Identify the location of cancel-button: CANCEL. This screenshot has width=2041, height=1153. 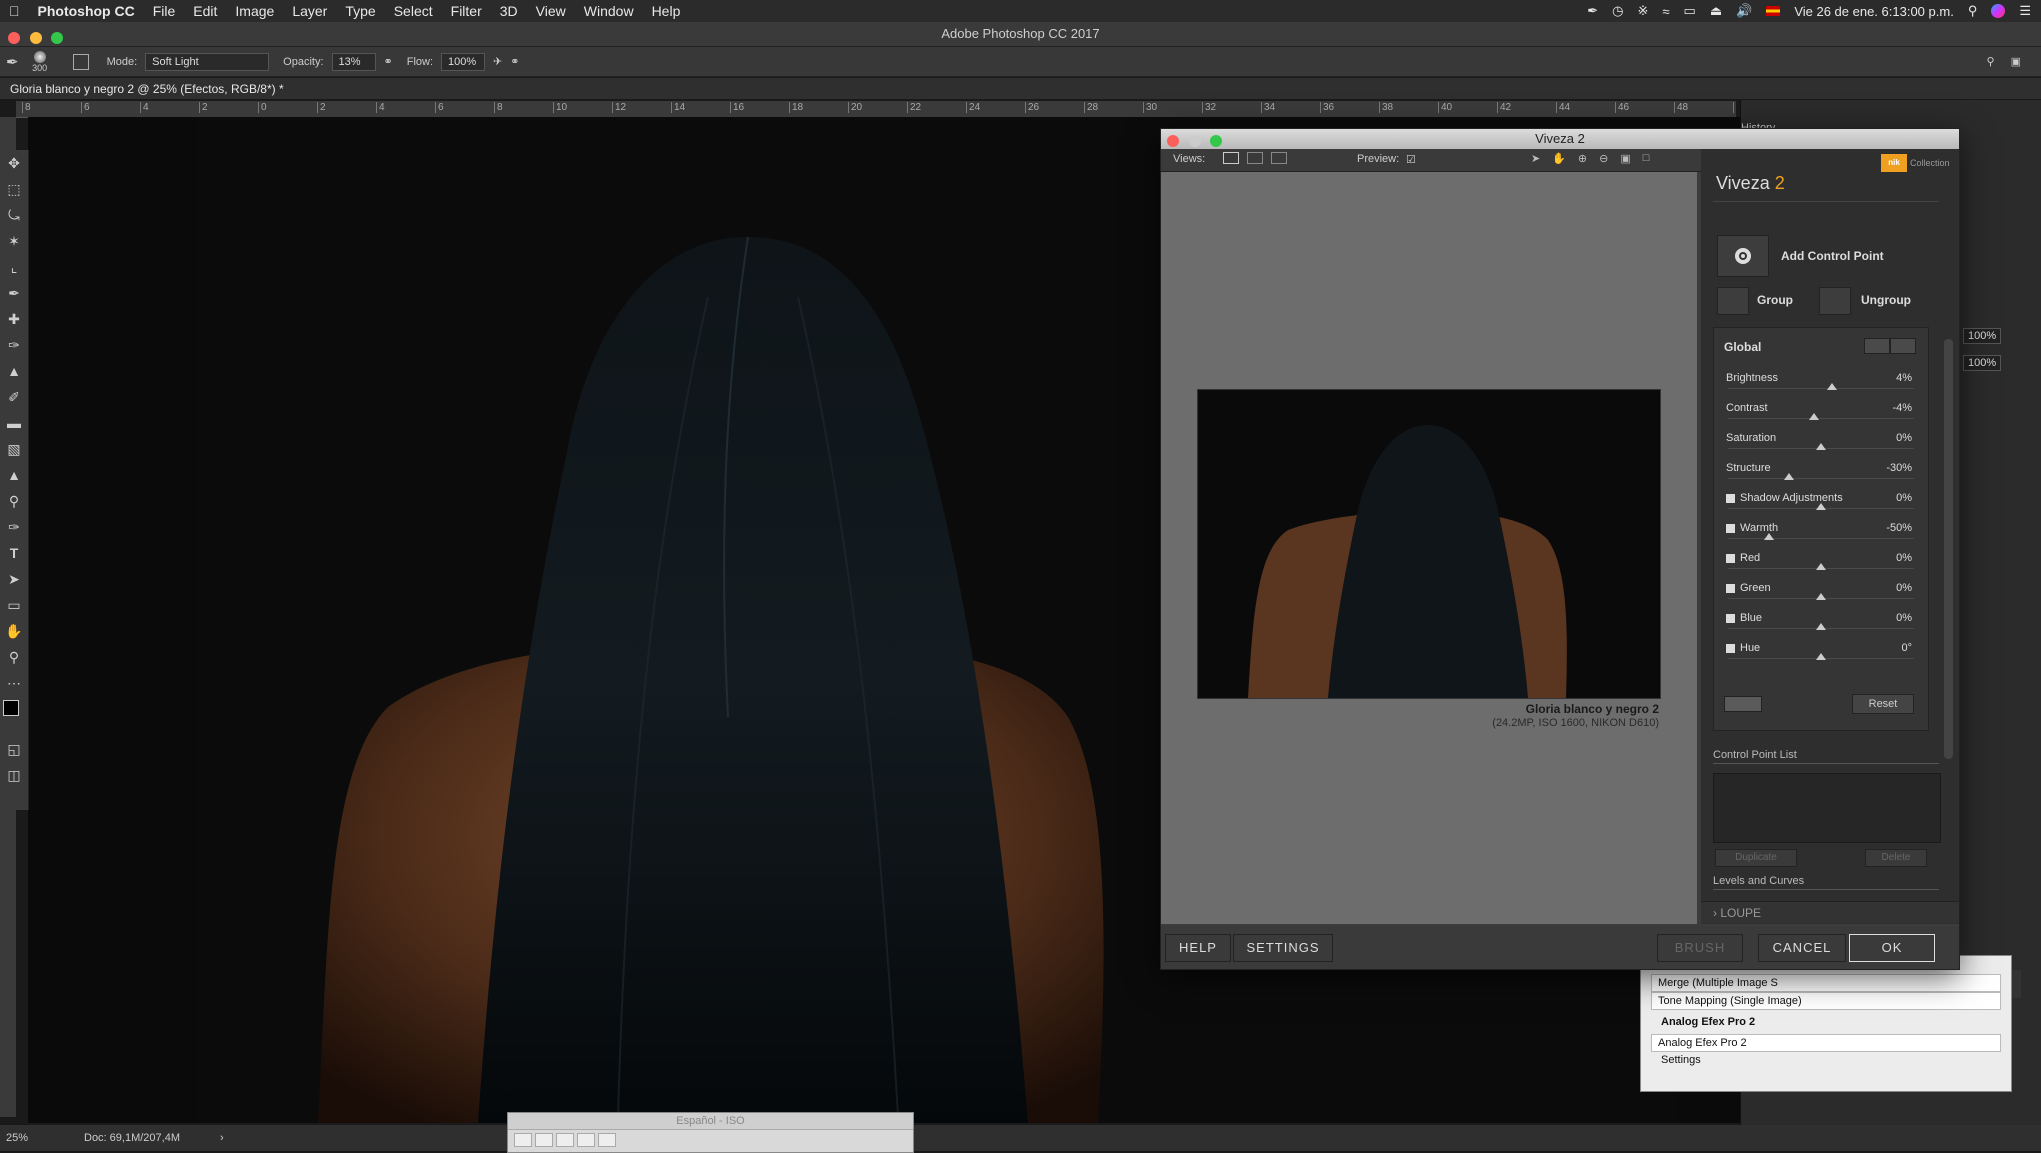
(1802, 948).